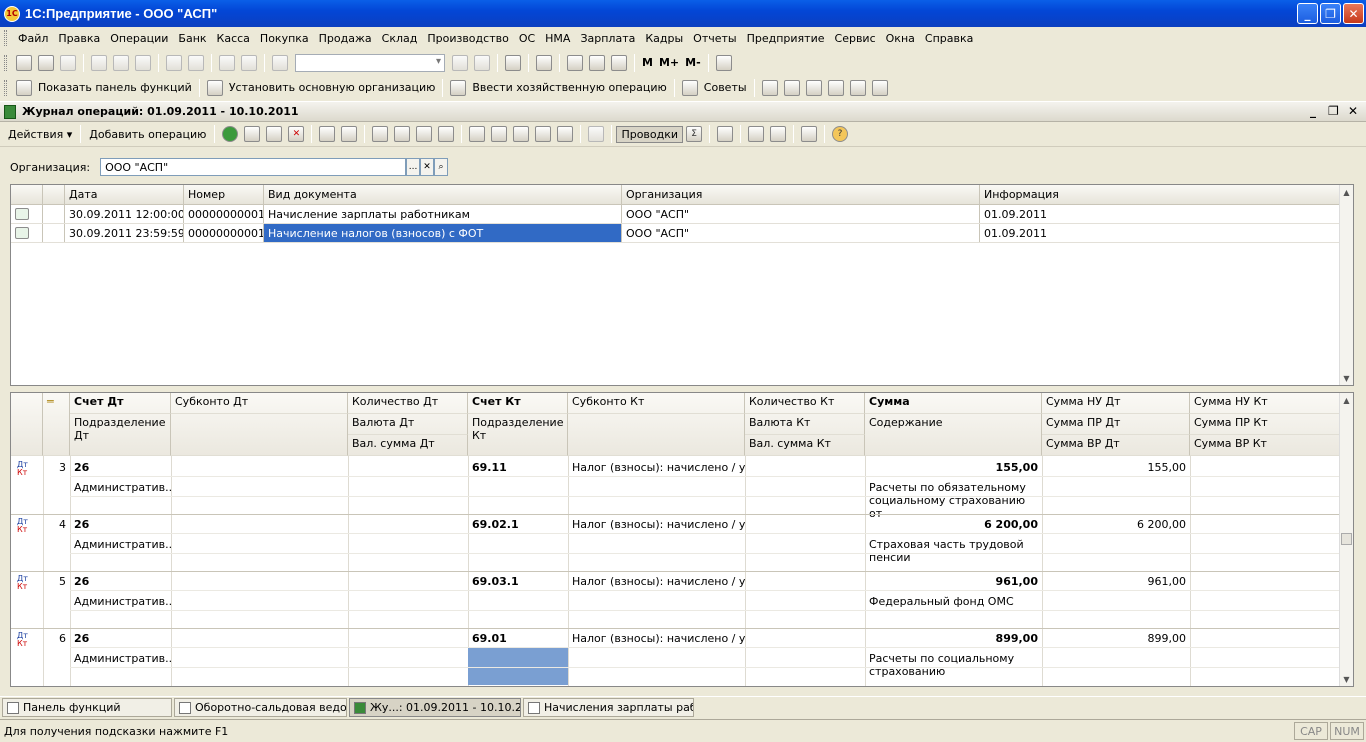  Describe the element at coordinates (99, 62) in the screenshot. I see `cut-icon` at that location.